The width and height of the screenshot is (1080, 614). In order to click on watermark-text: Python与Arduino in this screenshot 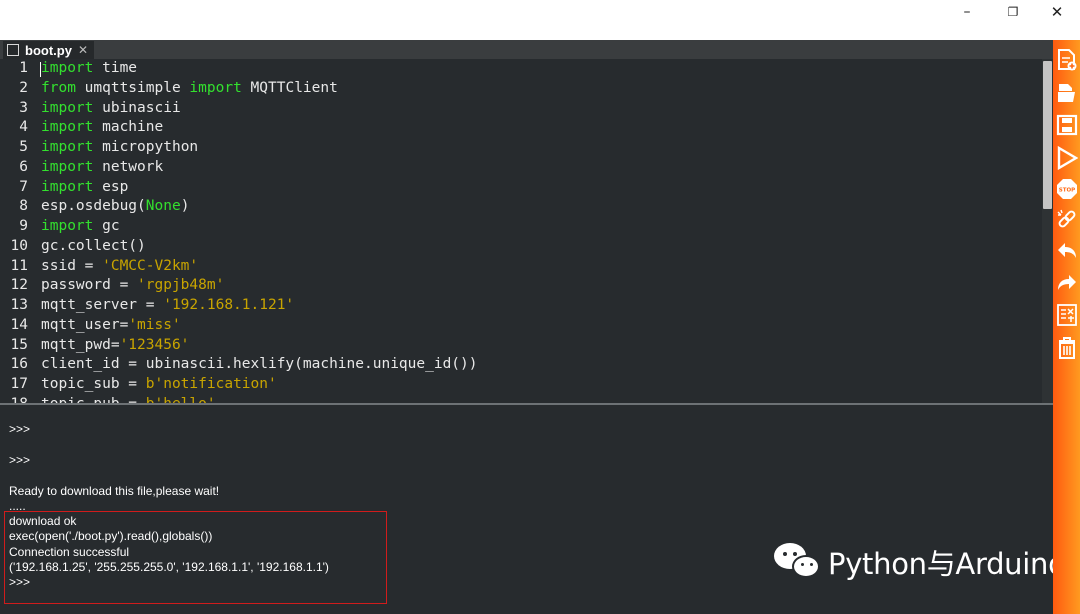, I will do `click(947, 564)`.